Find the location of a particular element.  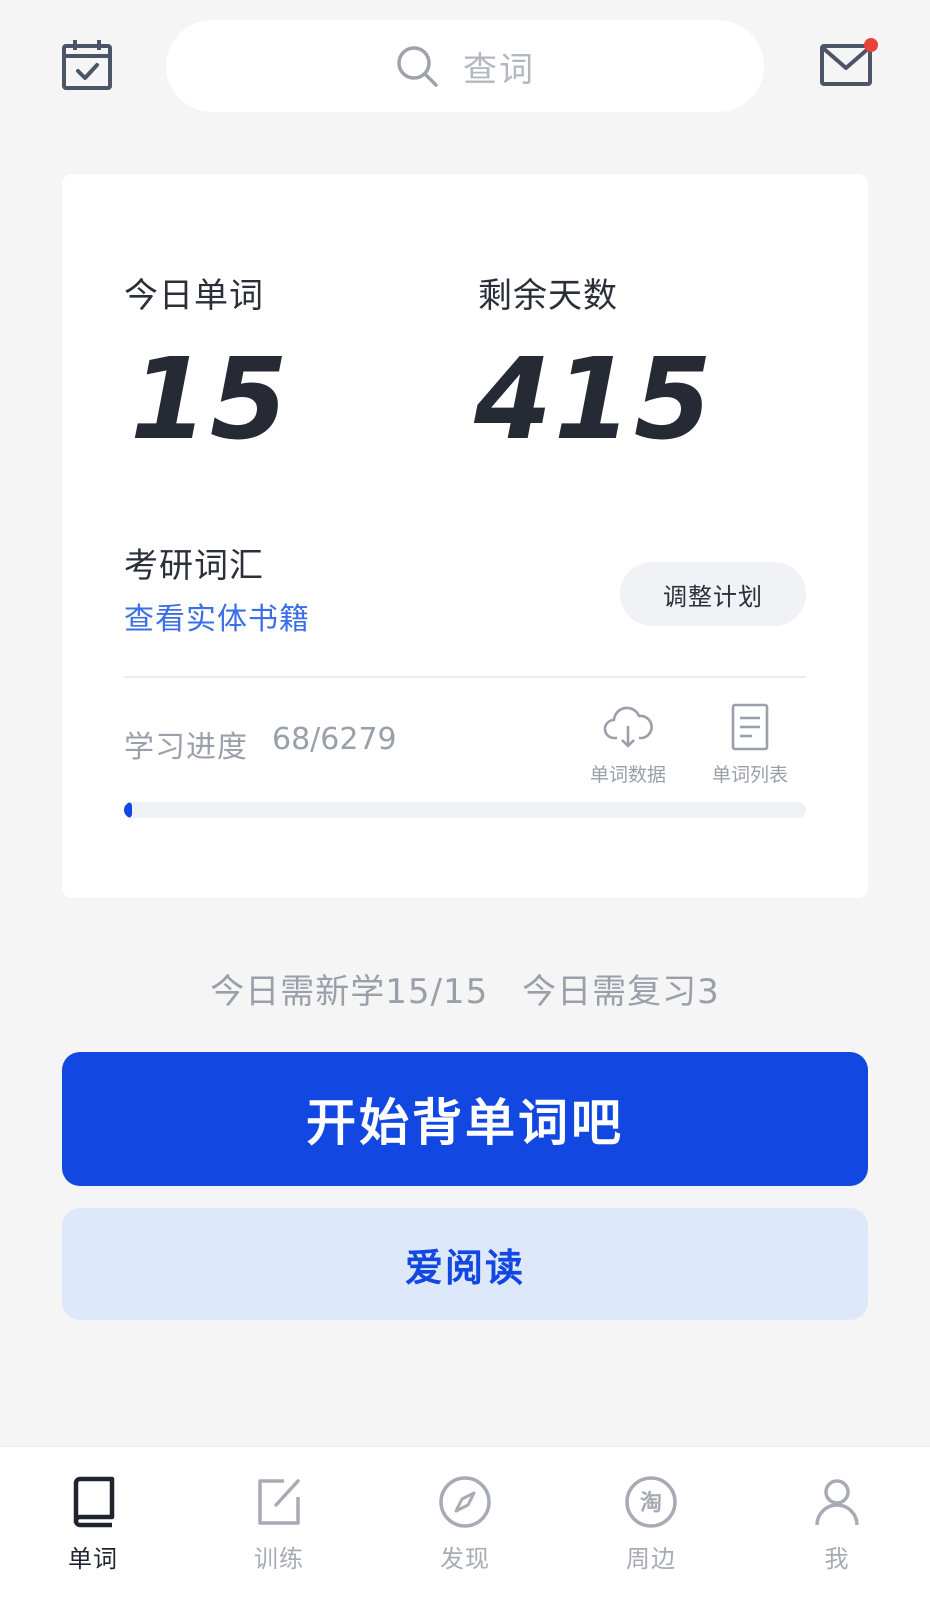

svg-text: 淘 is located at coordinates (651, 1503).